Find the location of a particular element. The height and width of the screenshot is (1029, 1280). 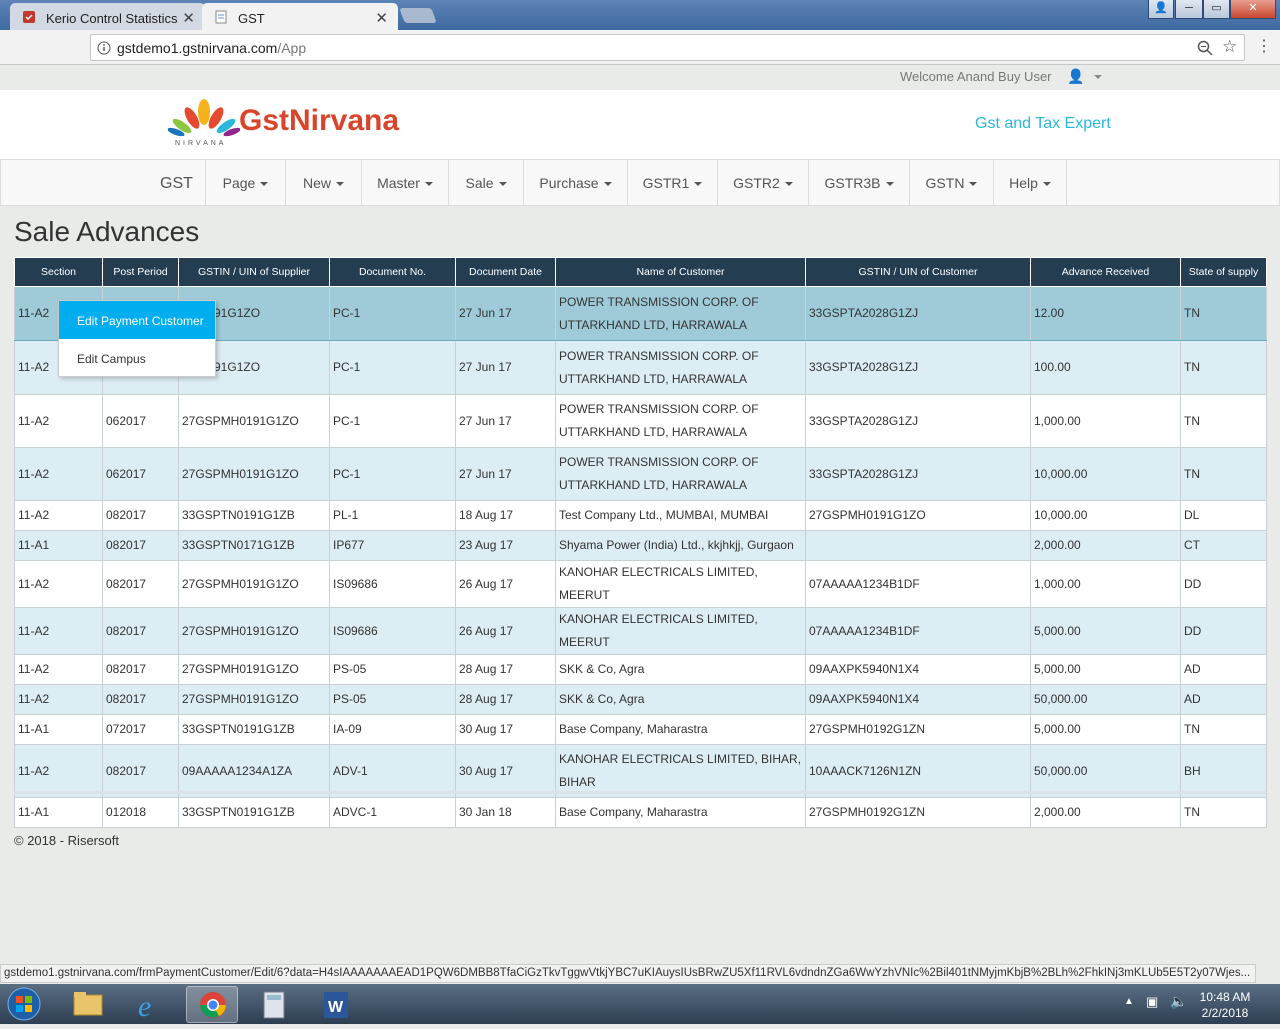

cell-post-period: 082017 is located at coordinates (140, 669).